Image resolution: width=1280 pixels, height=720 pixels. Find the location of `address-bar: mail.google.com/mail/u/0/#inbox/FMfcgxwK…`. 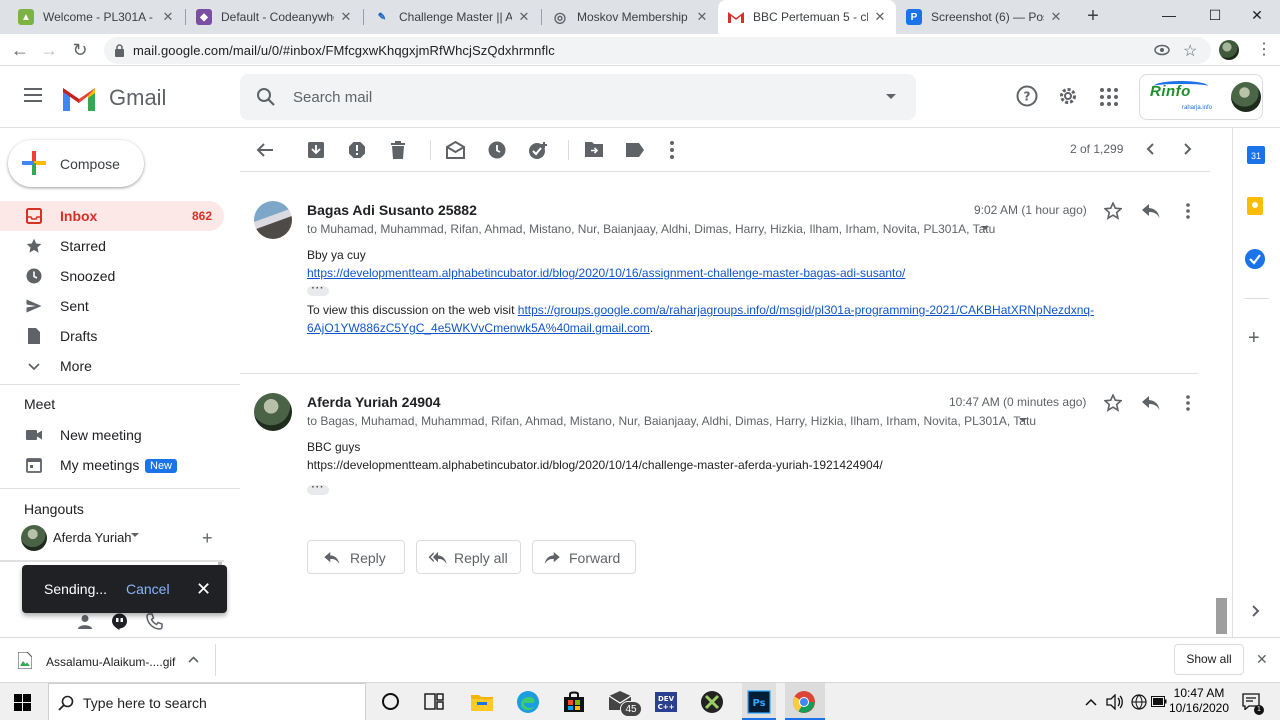

address-bar: mail.google.com/mail/u/0/#inbox/FMfcgxwK… is located at coordinates (657, 50).